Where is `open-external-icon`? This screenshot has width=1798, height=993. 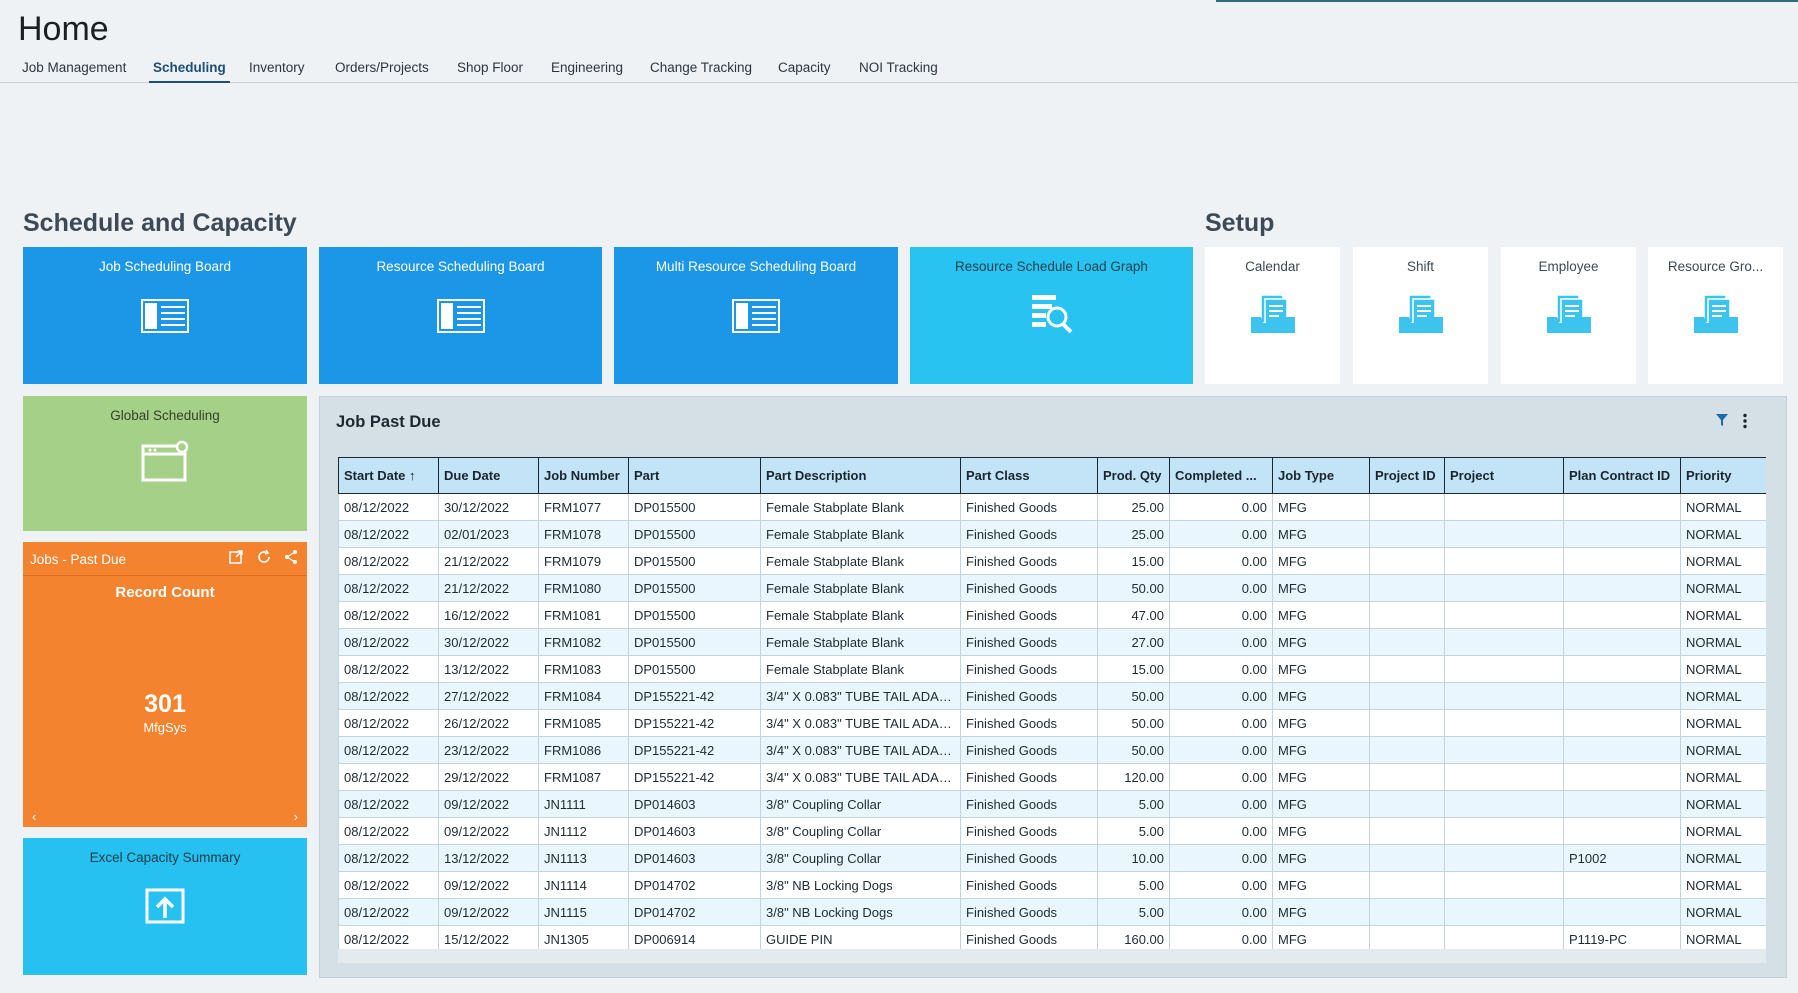
open-external-icon is located at coordinates (237, 558).